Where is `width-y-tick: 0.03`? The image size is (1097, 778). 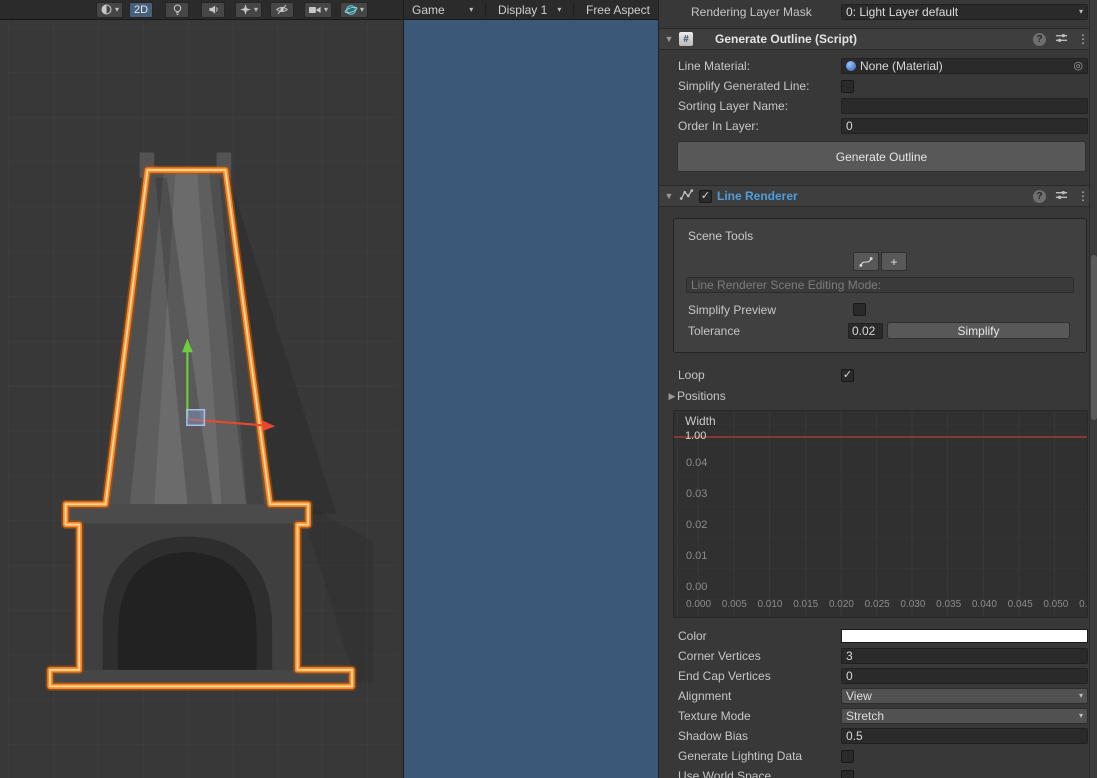 width-y-tick: 0.03 is located at coordinates (697, 494).